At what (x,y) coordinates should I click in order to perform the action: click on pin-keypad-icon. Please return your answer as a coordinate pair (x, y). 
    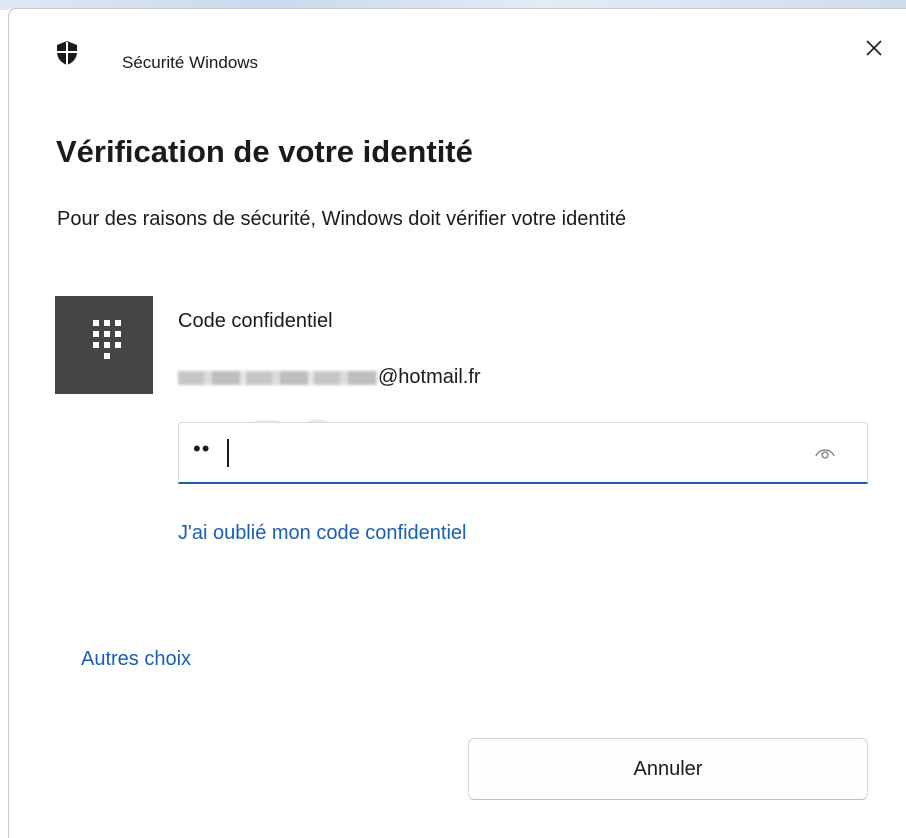
    Looking at the image, I should click on (104, 345).